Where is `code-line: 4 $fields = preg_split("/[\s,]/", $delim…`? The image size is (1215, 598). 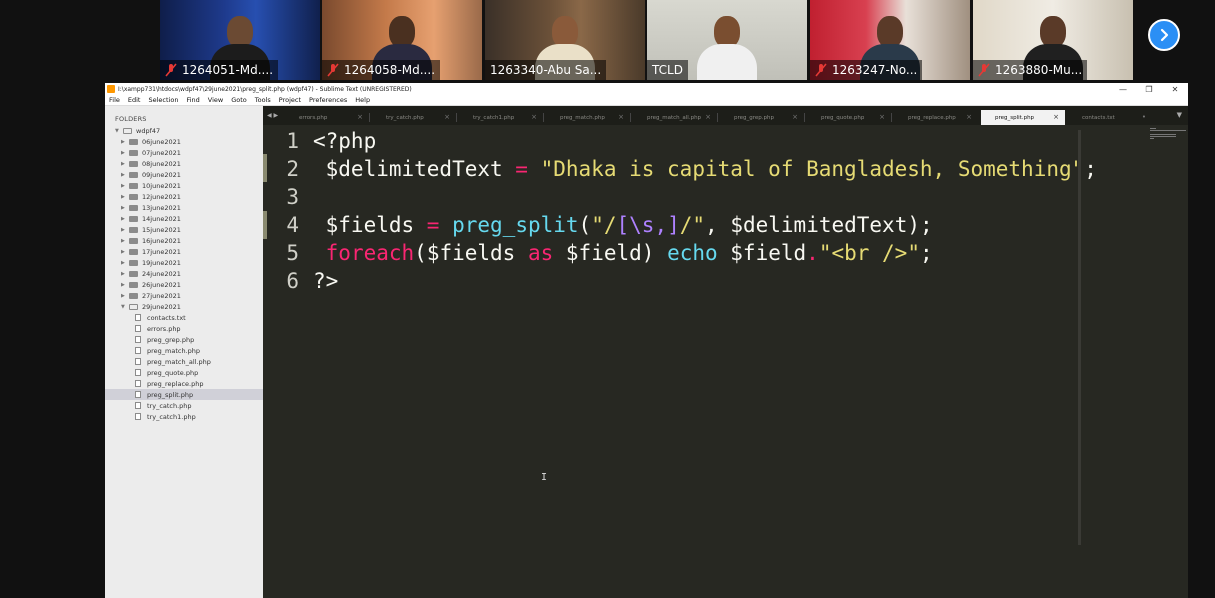 code-line: 4 $fields = preg_split("/[\s,]/", $delim… is located at coordinates (725, 225).